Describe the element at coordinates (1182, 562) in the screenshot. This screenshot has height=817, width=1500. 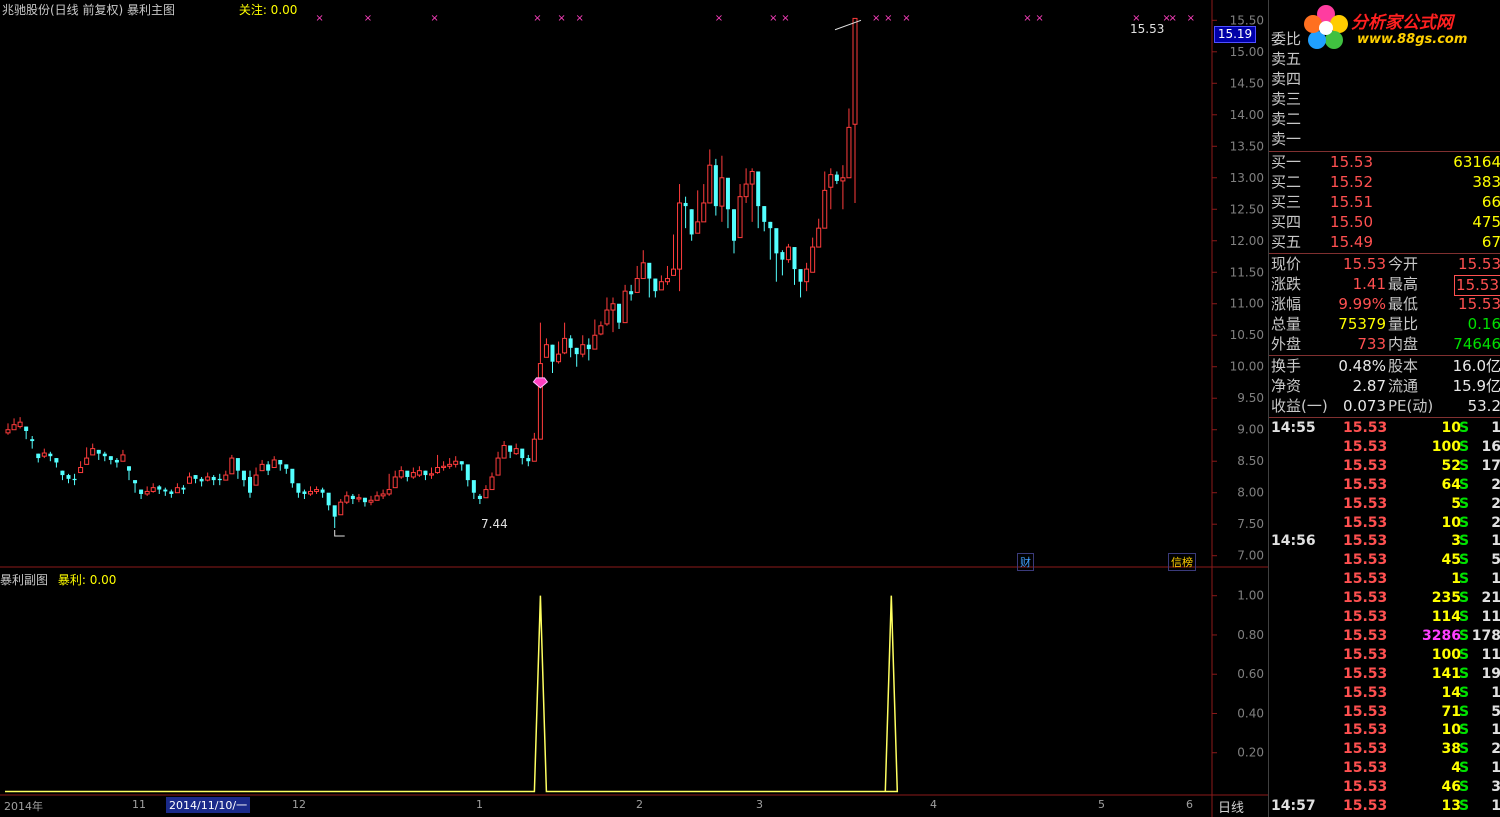
I see `rank-flag: 信榜` at that location.